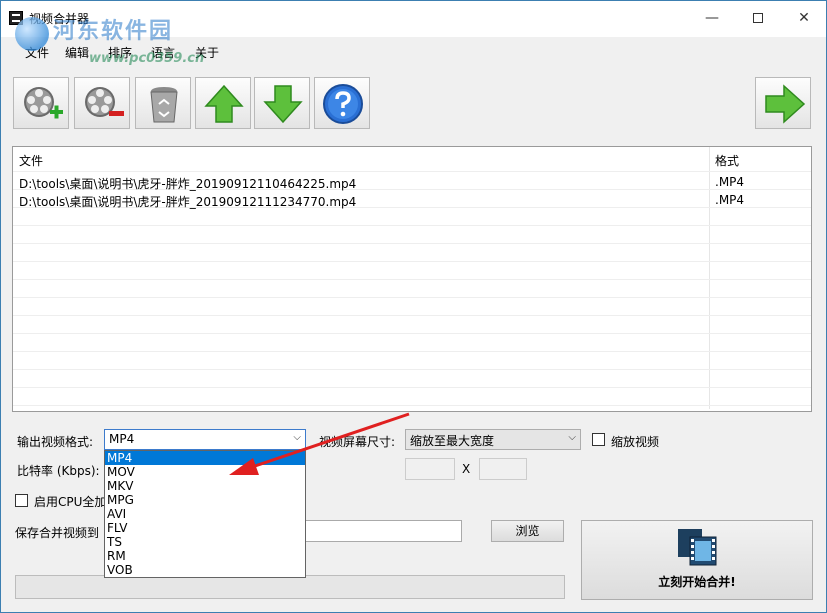 The width and height of the screenshot is (827, 613). I want to click on window-title: 视频合并器, so click(59, 19).